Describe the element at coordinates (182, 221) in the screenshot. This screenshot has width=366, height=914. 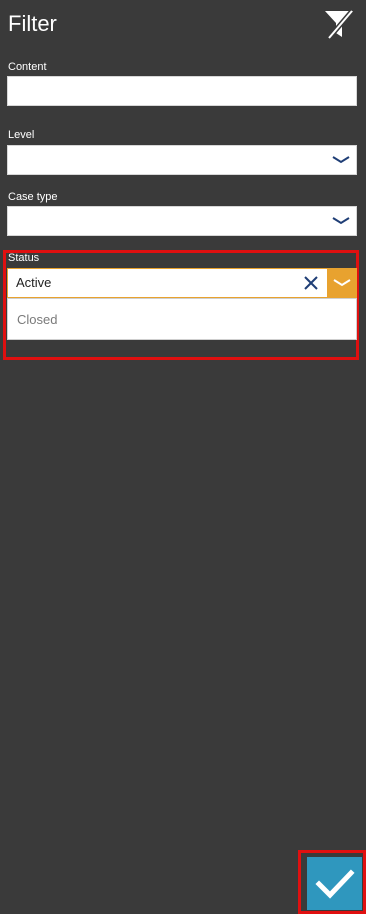
I see `case-type-select` at that location.